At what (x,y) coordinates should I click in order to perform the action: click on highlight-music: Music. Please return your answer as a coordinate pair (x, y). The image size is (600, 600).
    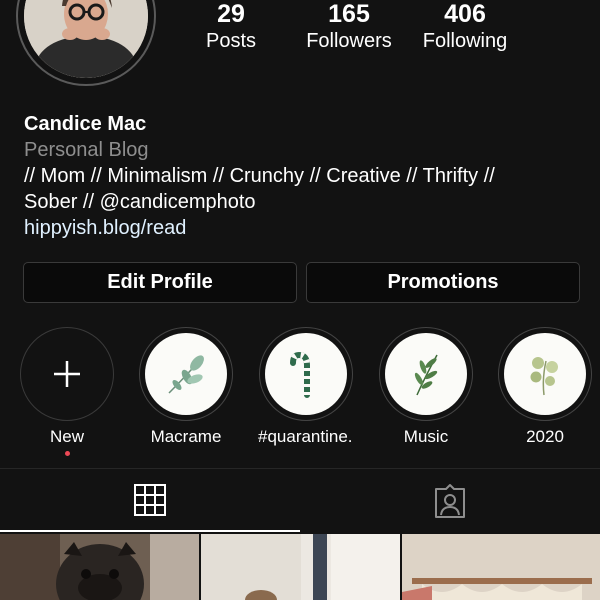
    Looking at the image, I should click on (426, 387).